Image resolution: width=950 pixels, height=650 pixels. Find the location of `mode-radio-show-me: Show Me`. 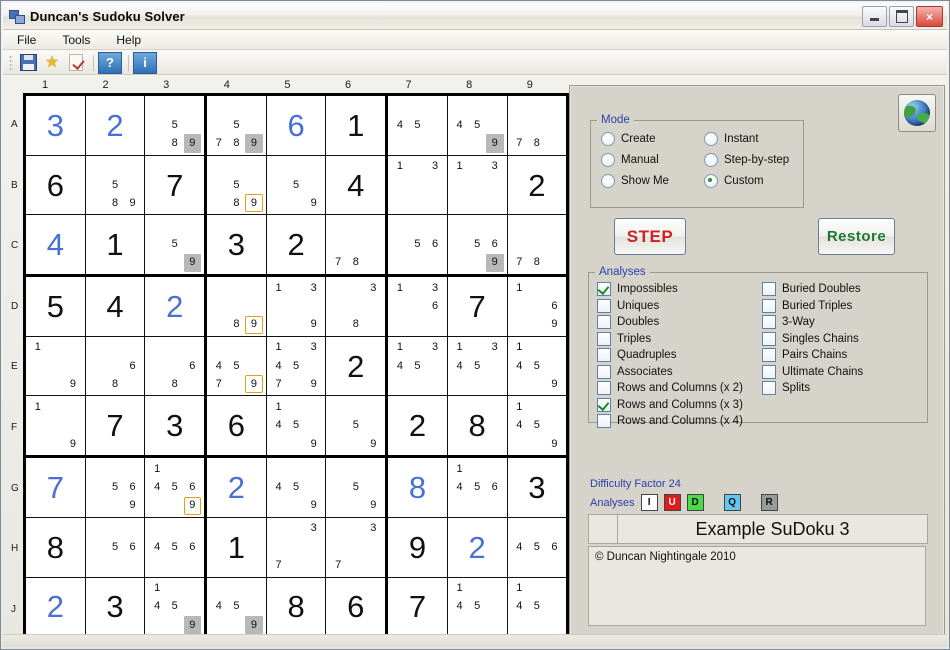

mode-radio-show-me: Show Me is located at coordinates (652, 181).